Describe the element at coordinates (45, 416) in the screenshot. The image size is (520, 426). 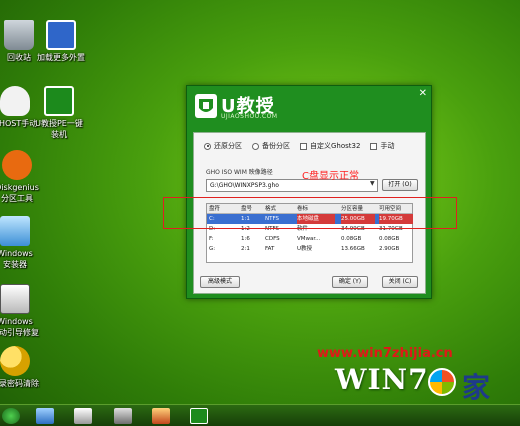
I see `computer-icon` at that location.